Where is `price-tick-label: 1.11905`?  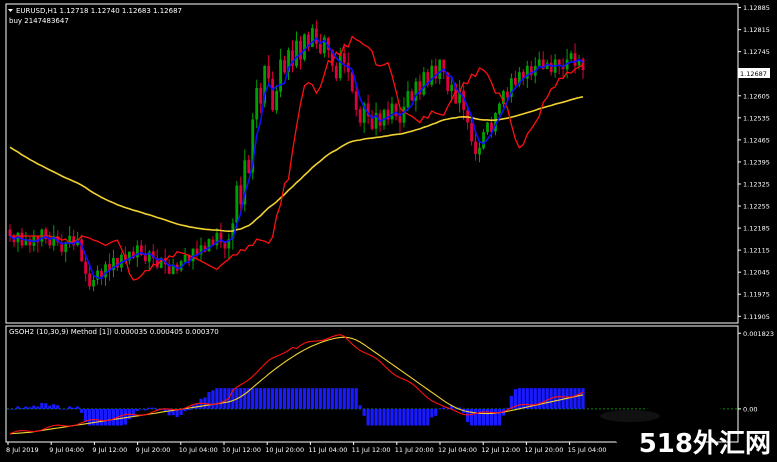 price-tick-label: 1.11905 is located at coordinates (756, 317).